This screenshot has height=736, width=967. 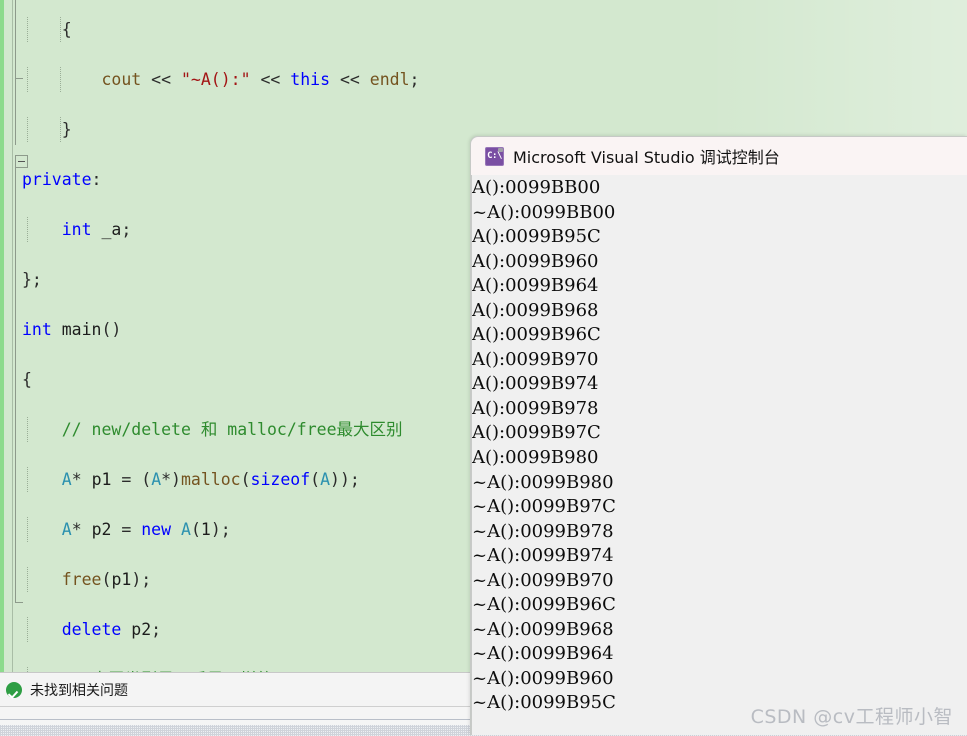 I want to click on console-title-bar: C:\ Microsoft Visual Studio 调试控制台, so click(x=719, y=156).